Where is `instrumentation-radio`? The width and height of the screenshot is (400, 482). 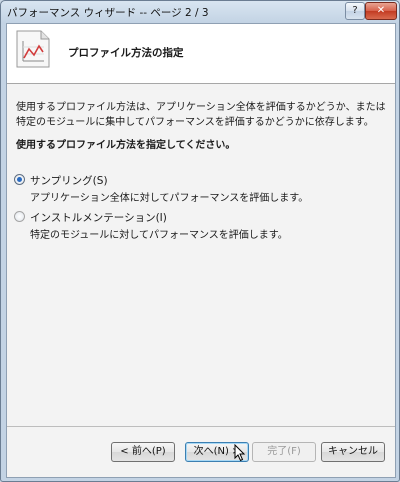 instrumentation-radio is located at coordinates (19, 216).